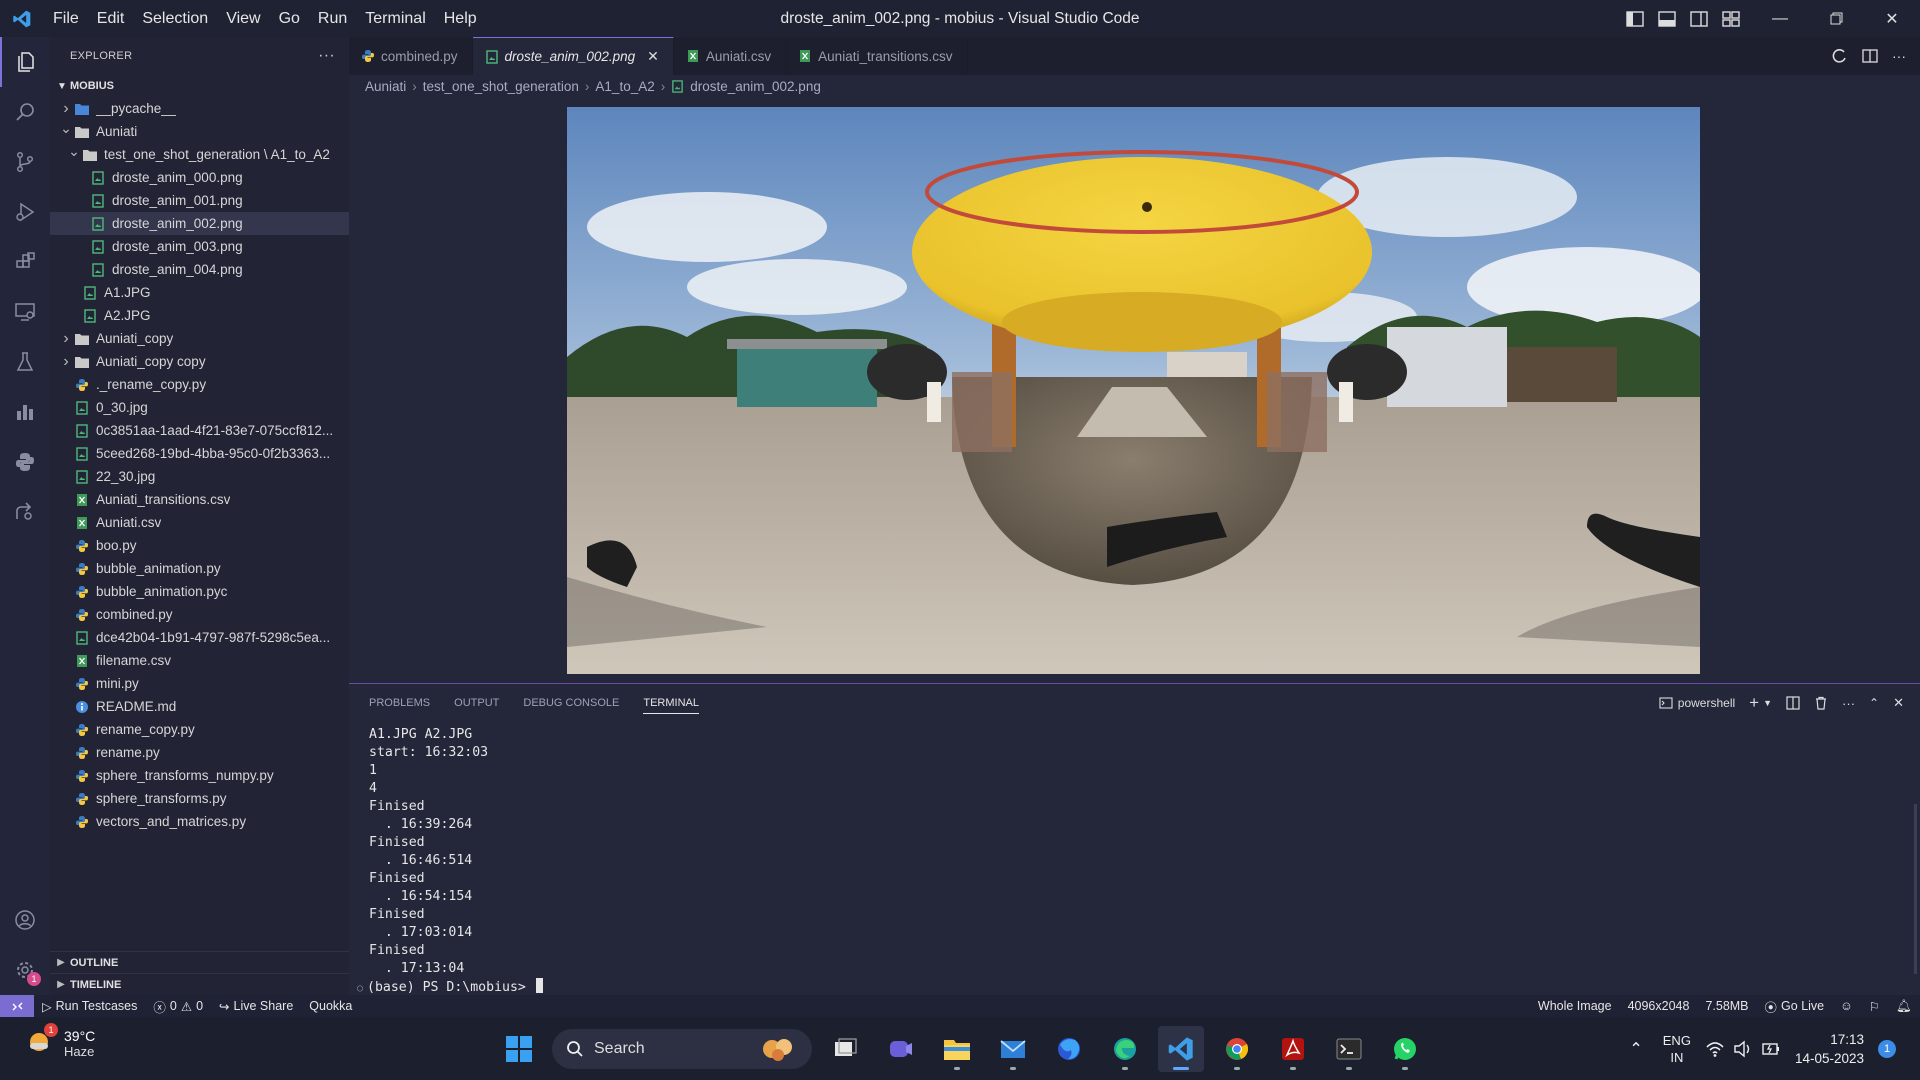  I want to click on menu-selection: Selection, so click(175, 18).